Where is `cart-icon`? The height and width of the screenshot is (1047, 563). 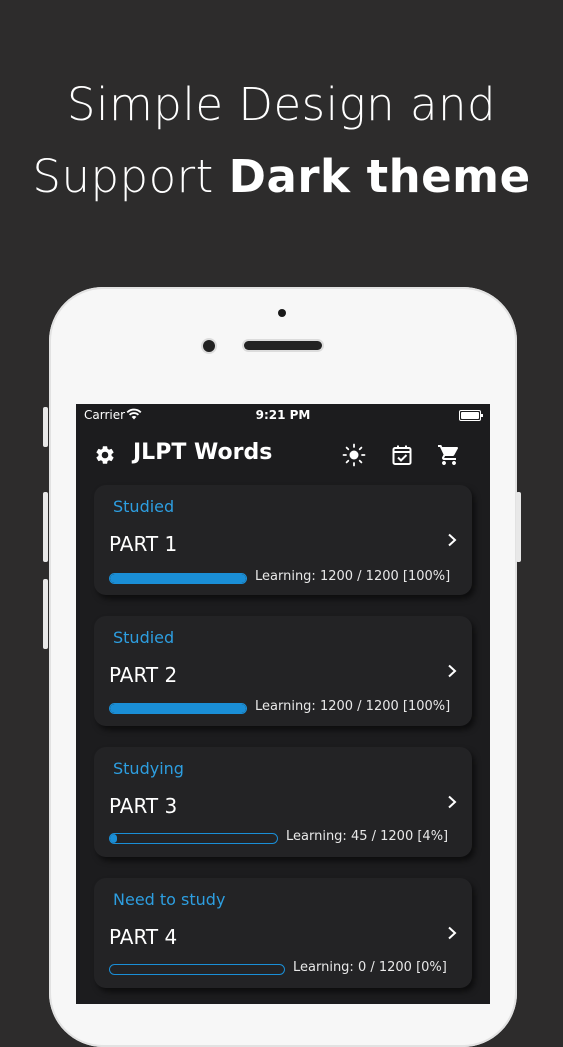
cart-icon is located at coordinates (449, 455).